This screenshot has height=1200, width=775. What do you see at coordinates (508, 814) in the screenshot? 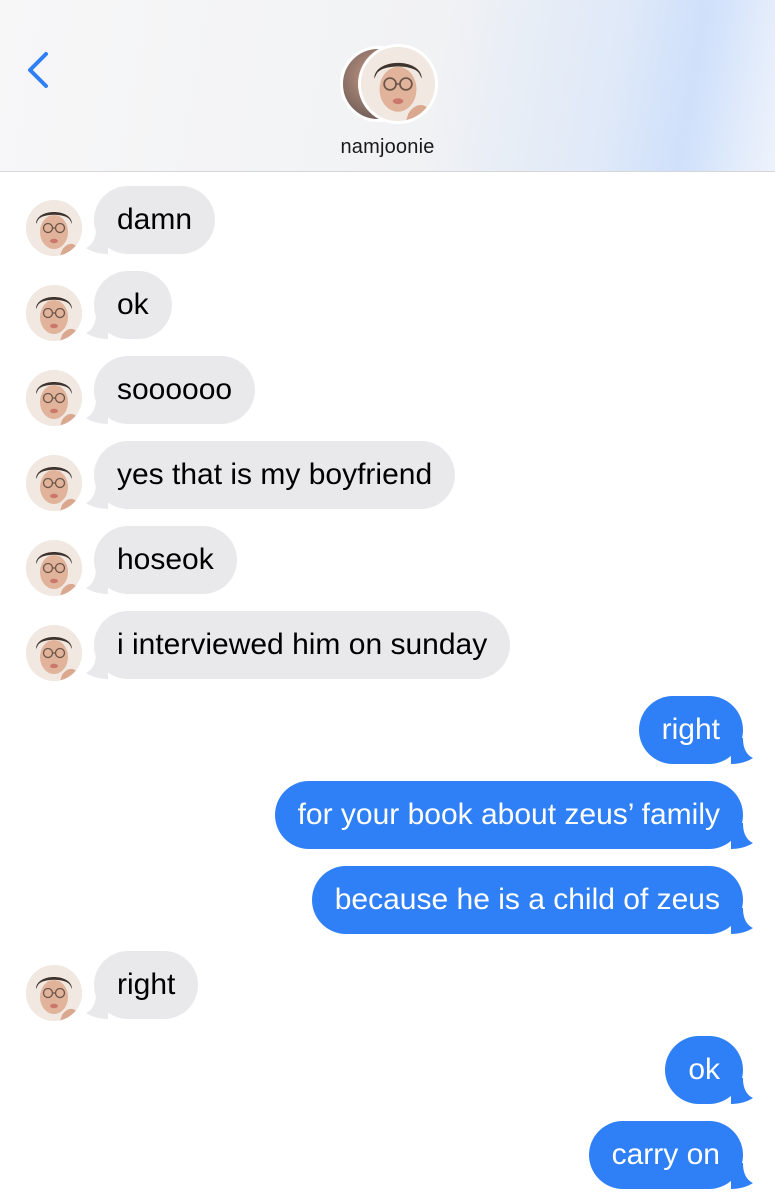
I see `message-text: for your book about zeus’ family` at bounding box center [508, 814].